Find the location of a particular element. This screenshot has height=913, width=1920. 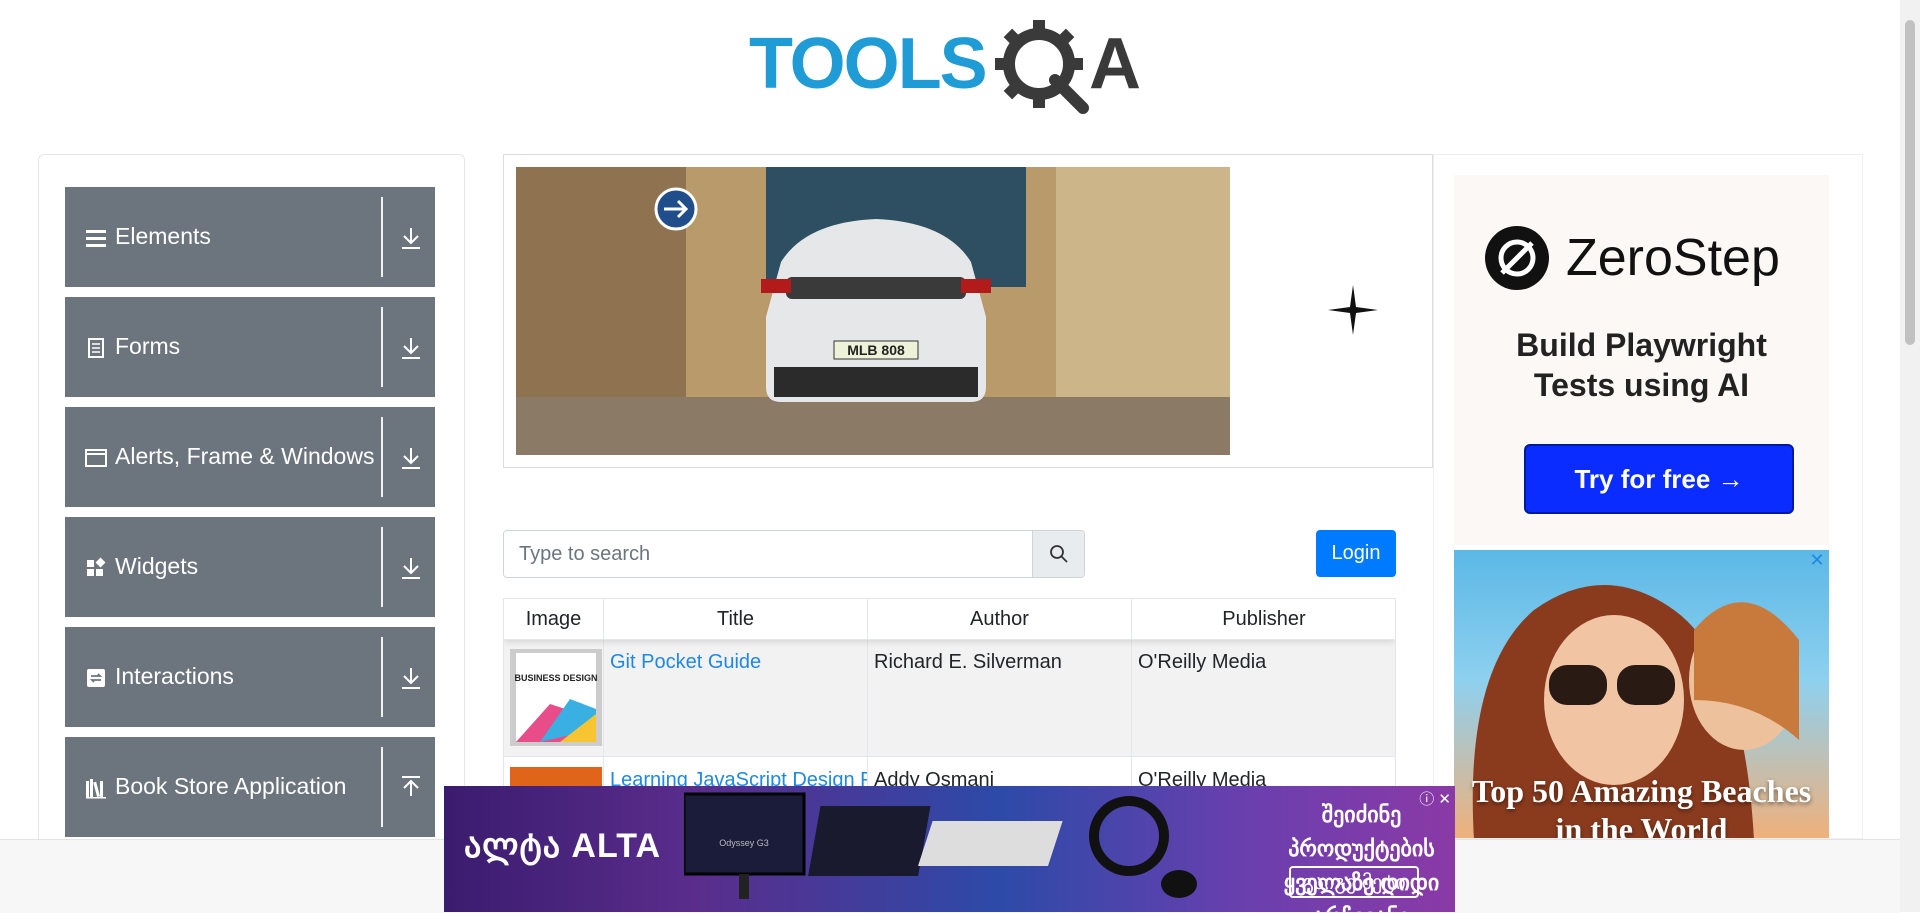

menu-group-interactions: Interactions is located at coordinates (250, 677).